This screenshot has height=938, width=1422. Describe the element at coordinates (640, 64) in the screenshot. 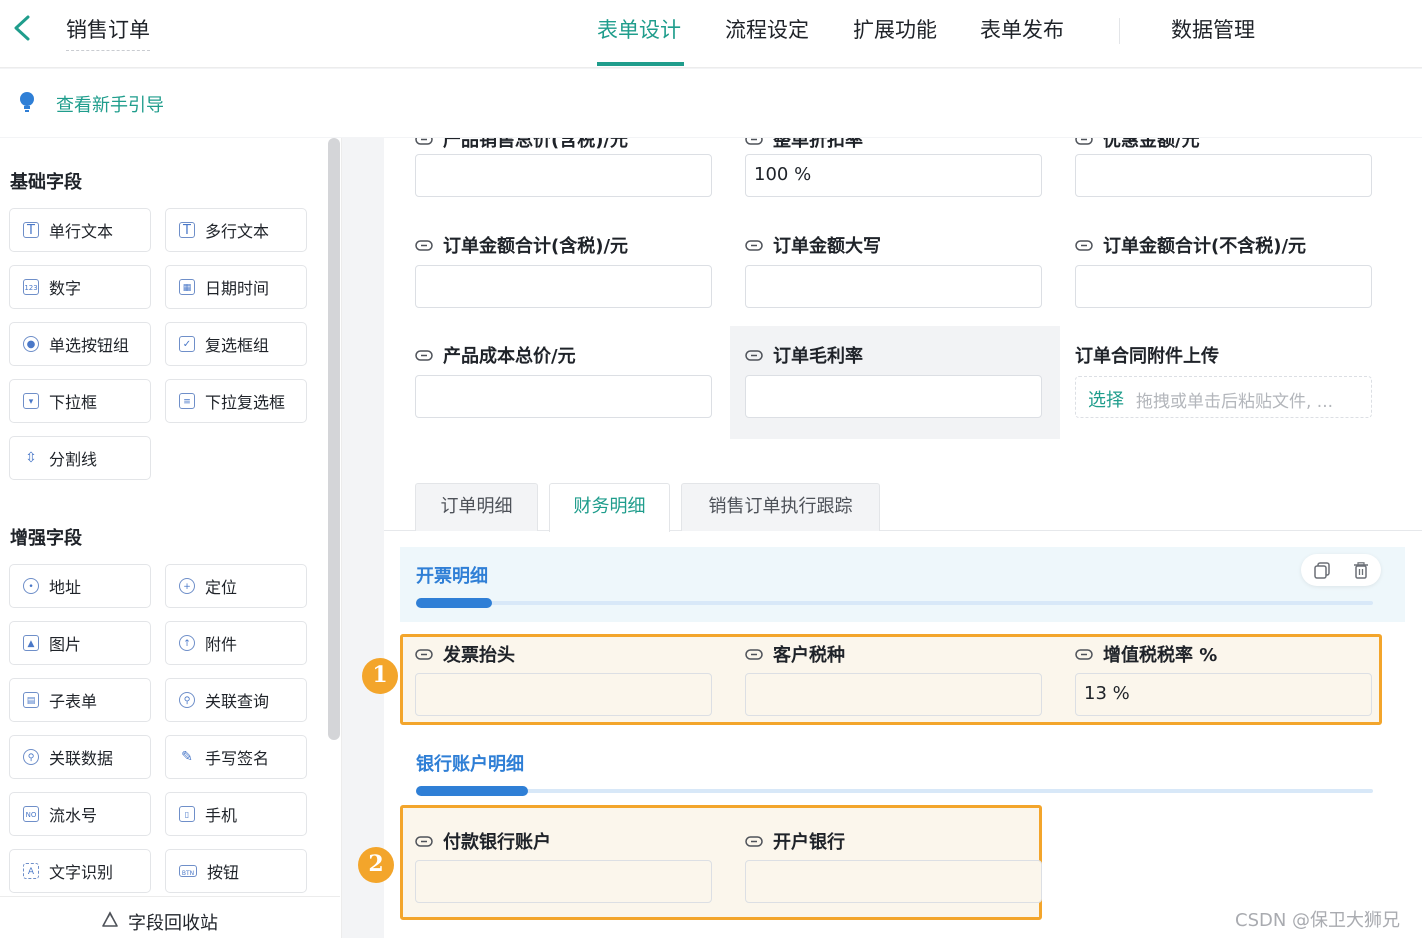

I see `active-tab-indicator` at that location.